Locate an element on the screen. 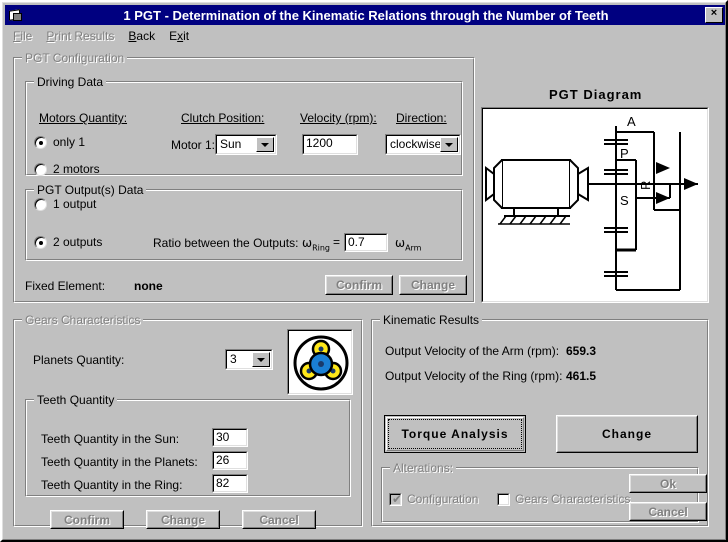  radio-2-motors-label: 2 motors is located at coordinates (76, 169).